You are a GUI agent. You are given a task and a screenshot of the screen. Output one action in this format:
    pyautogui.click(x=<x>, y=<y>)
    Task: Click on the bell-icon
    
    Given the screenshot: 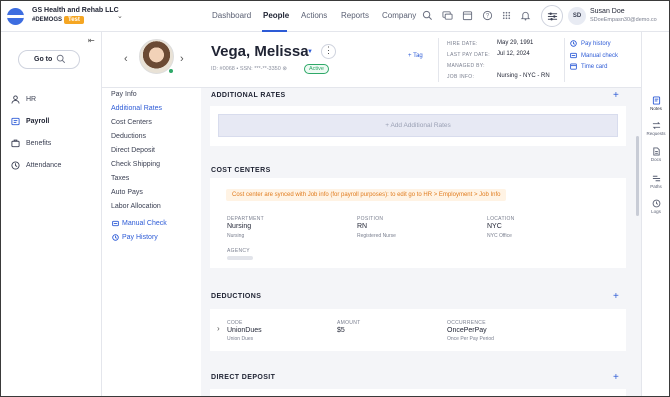 What is the action you would take?
    pyautogui.click(x=525, y=15)
    